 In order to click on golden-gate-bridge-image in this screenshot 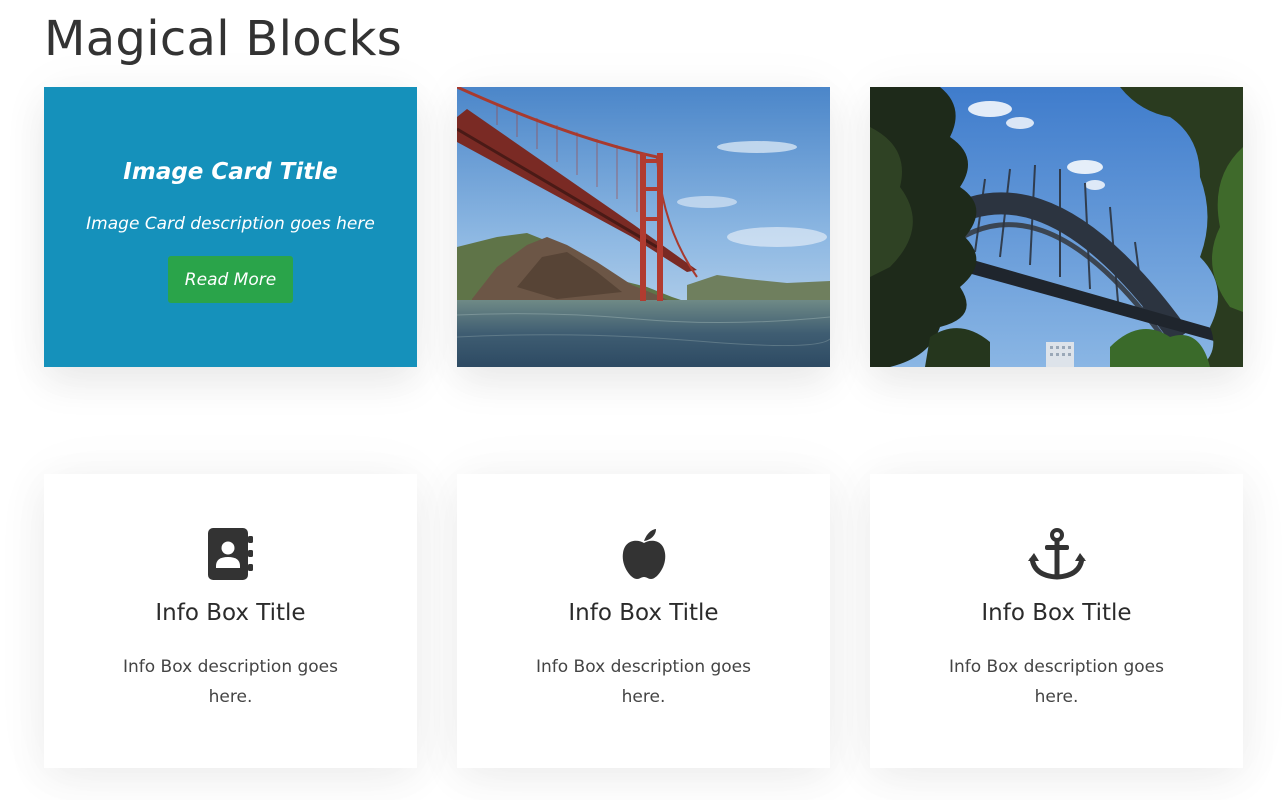, I will do `click(643, 227)`.